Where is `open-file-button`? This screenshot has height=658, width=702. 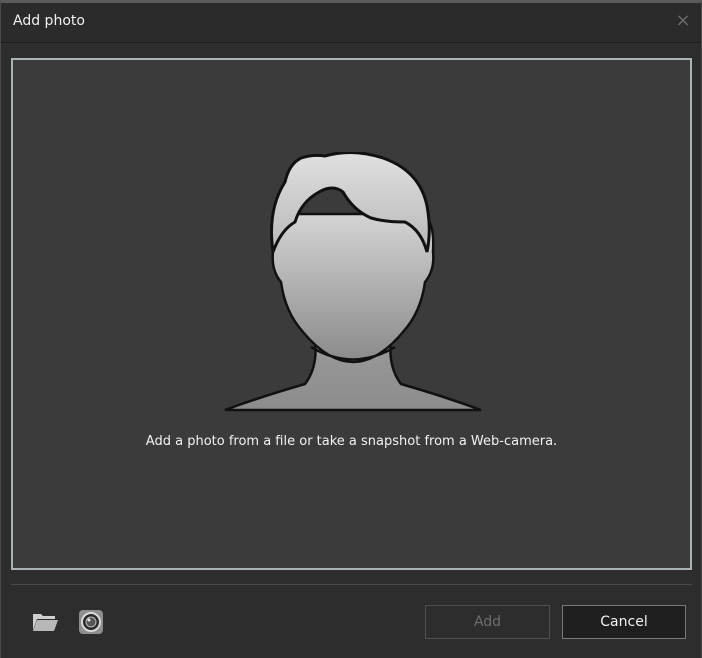 open-file-button is located at coordinates (45, 622).